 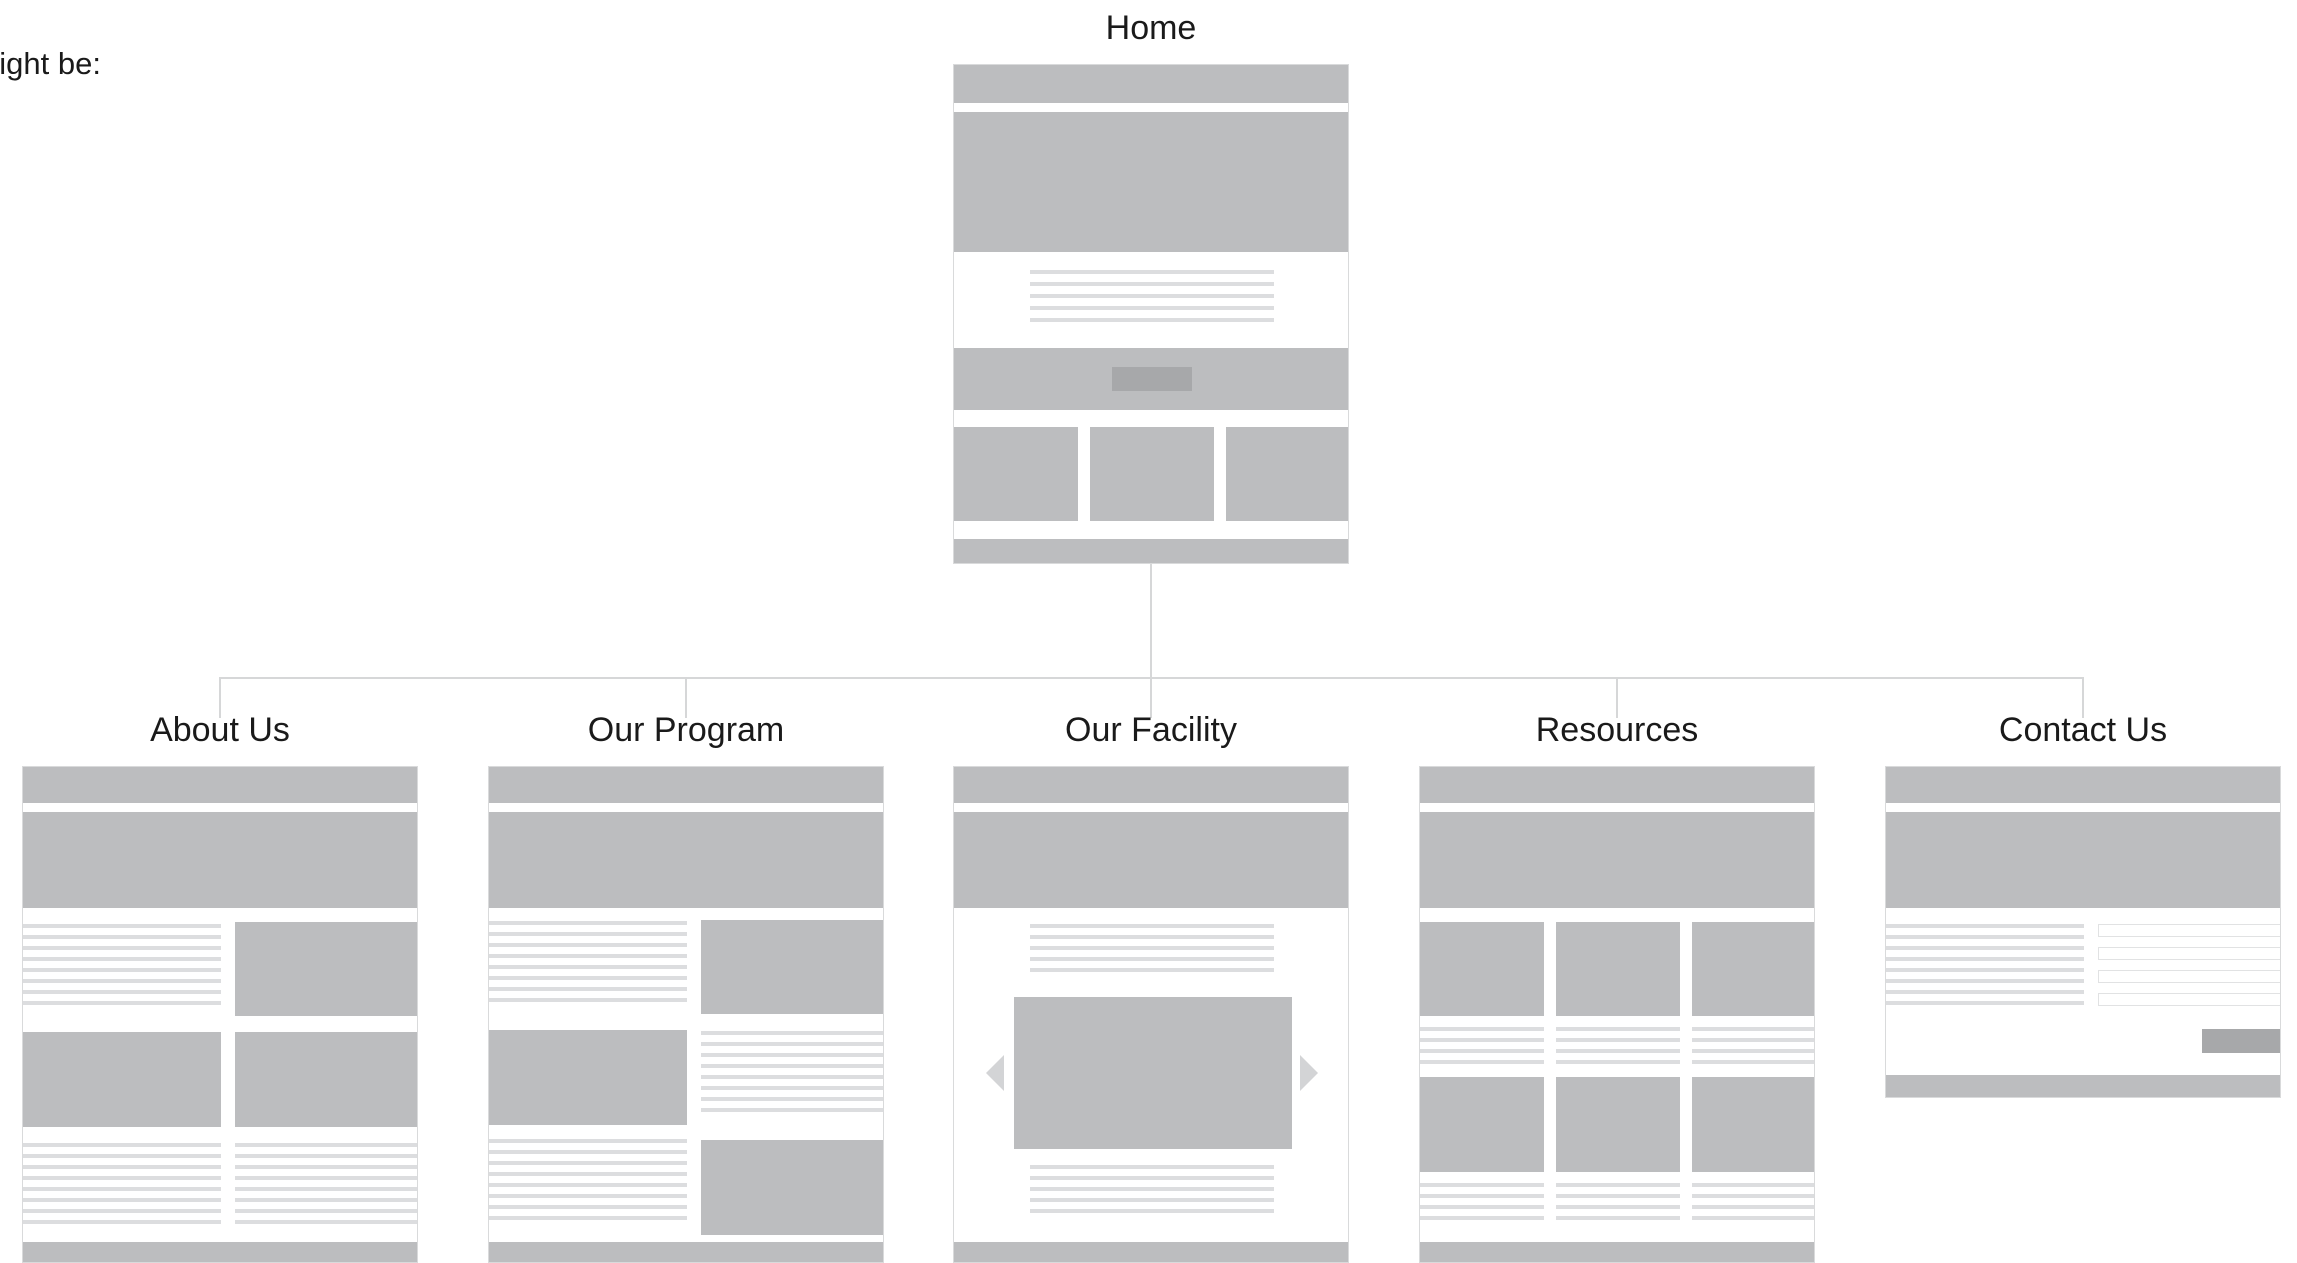 What do you see at coordinates (2083, 730) in the screenshot?
I see `contact-us-title: Contact Us` at bounding box center [2083, 730].